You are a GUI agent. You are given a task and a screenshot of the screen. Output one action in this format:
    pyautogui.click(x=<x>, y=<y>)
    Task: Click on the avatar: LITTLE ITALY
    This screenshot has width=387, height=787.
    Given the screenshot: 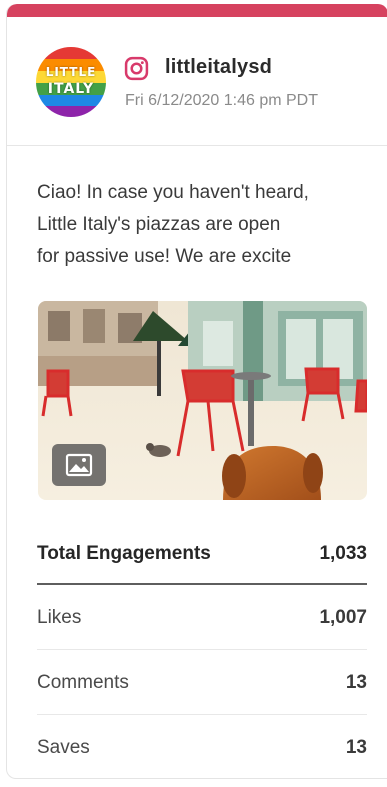 What is the action you would take?
    pyautogui.click(x=71, y=82)
    